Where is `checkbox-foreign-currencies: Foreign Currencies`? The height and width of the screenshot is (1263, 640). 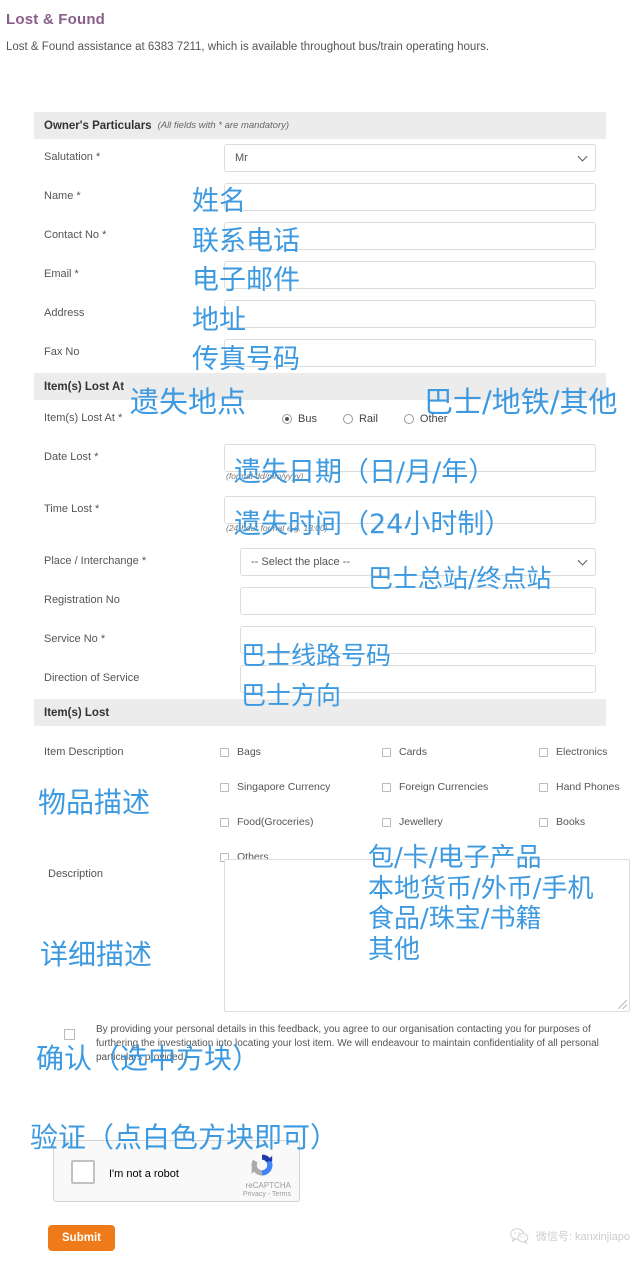
checkbox-foreign-currencies: Foreign Currencies is located at coordinates (435, 787).